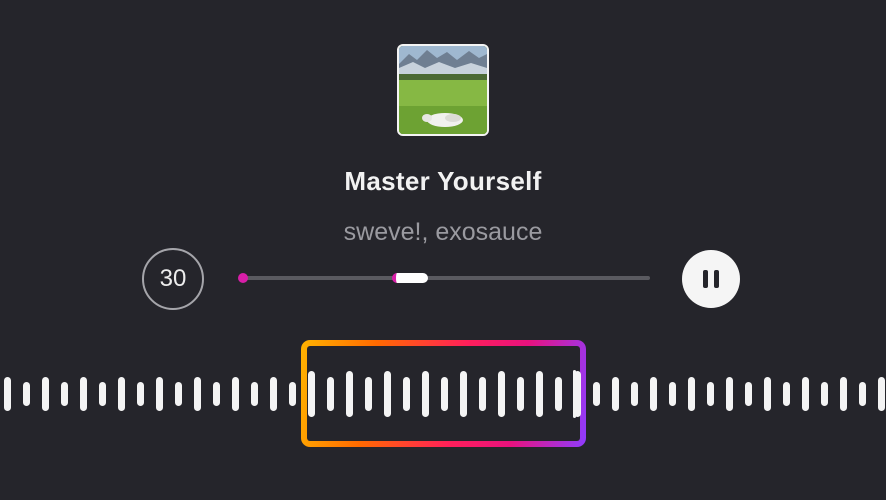 The width and height of the screenshot is (886, 500). I want to click on song-artist: sweve!, exosauce, so click(443, 232).